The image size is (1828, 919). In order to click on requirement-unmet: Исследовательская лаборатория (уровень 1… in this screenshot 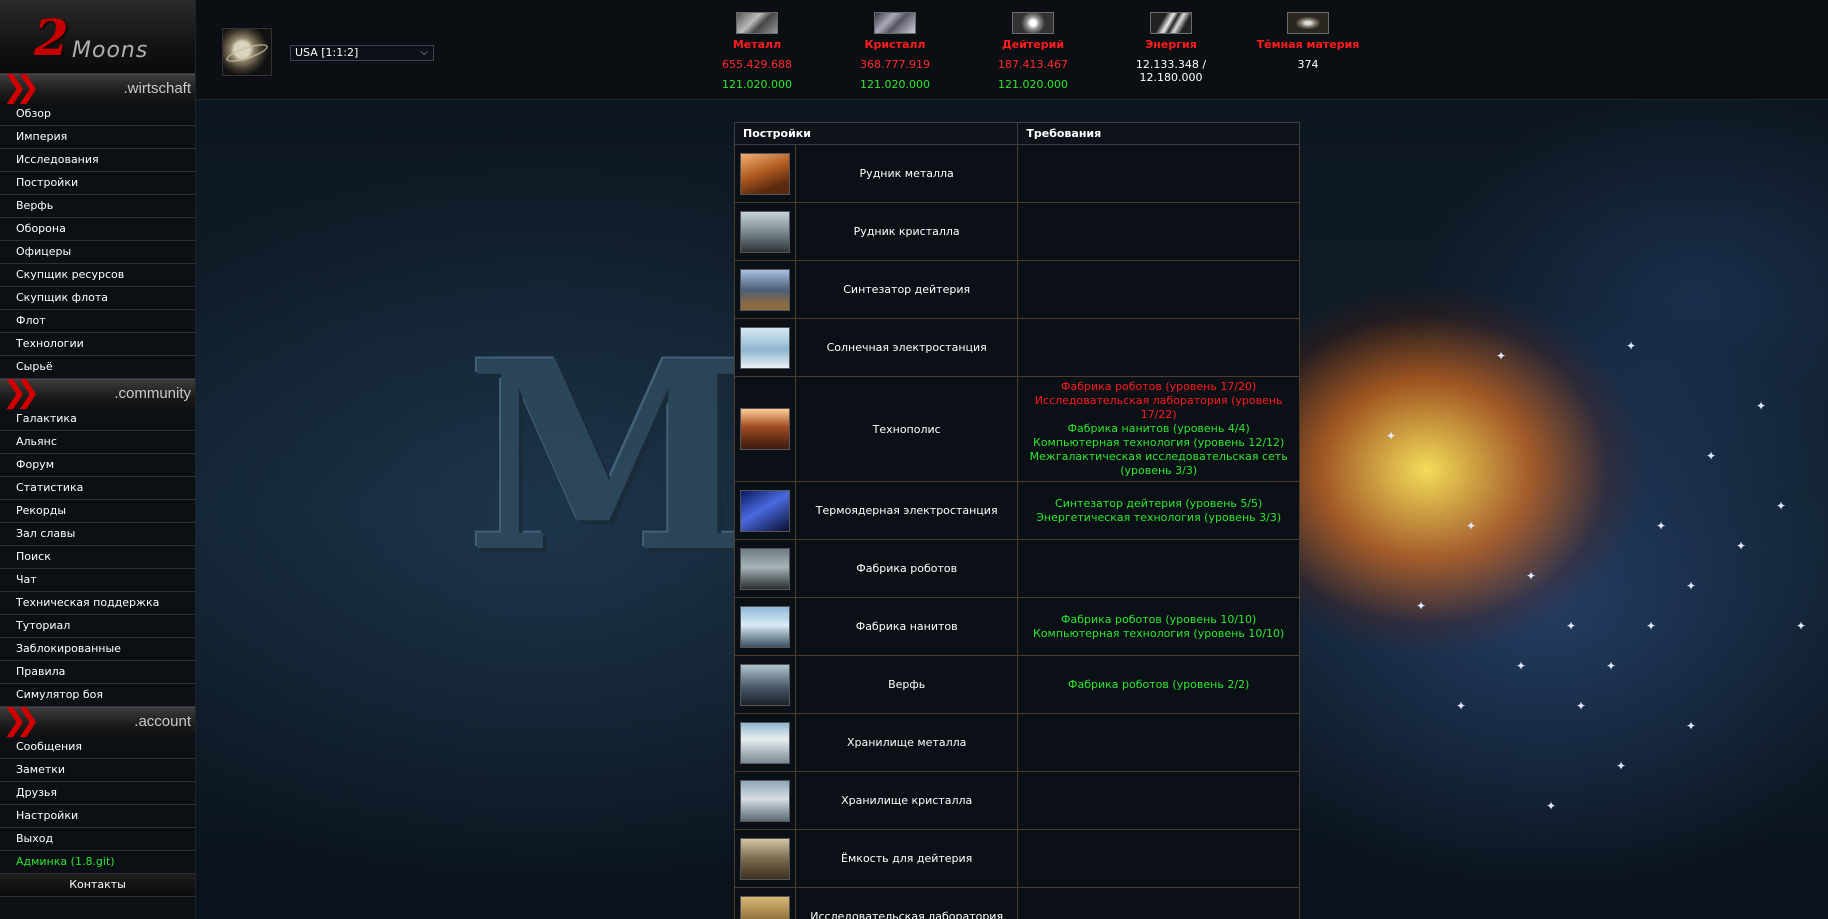, I will do `click(1158, 407)`.